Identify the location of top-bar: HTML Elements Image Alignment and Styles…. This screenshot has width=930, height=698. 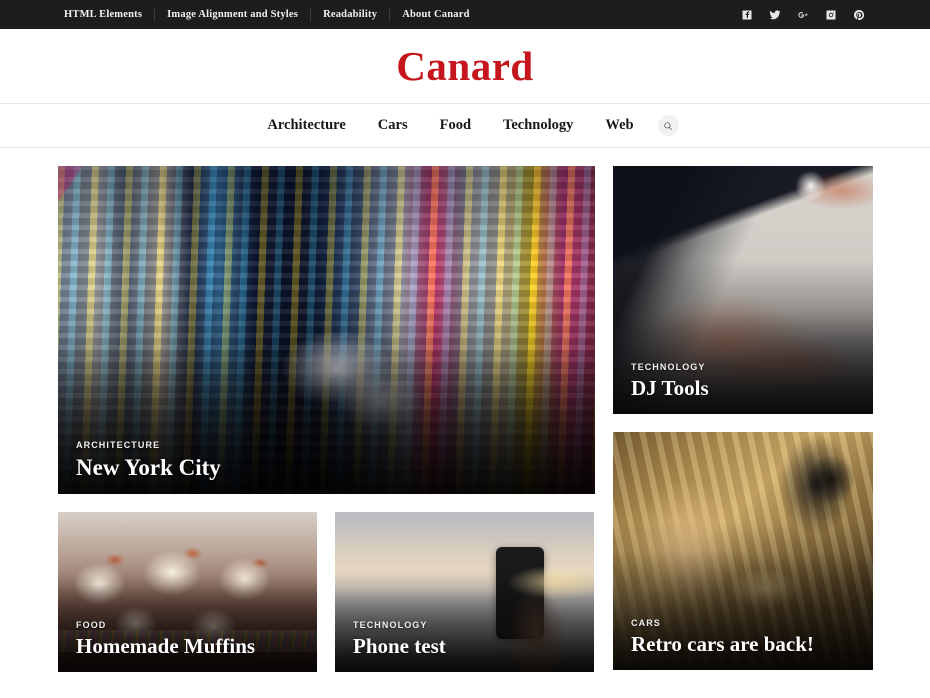
(465, 14).